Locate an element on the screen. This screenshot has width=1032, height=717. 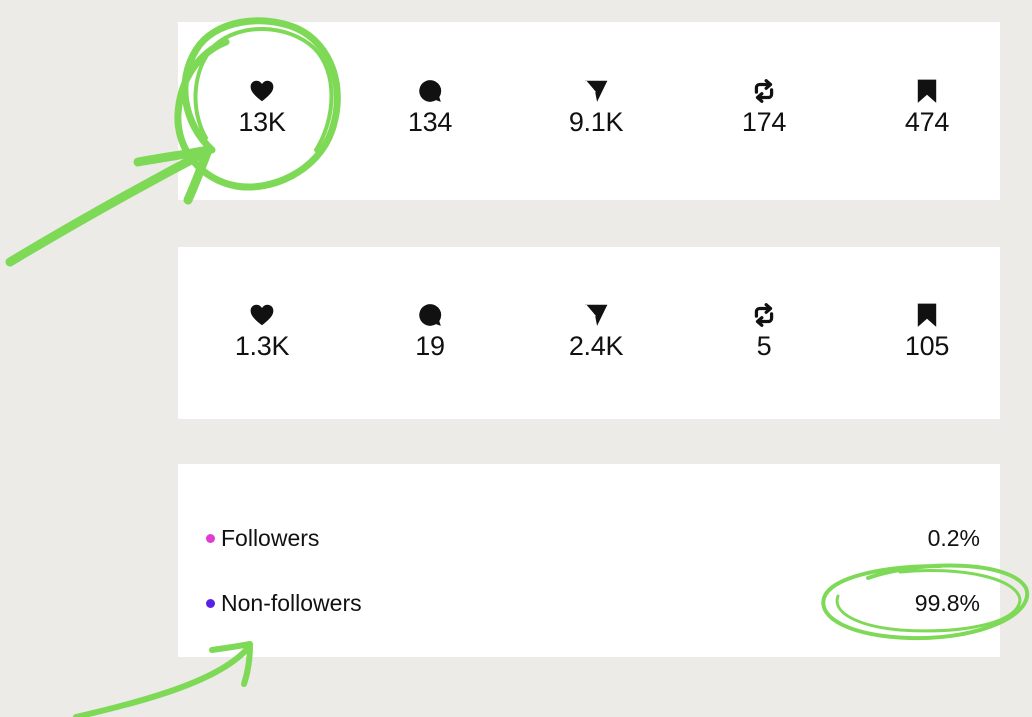
non-followers-percentage: 99.8% is located at coordinates (947, 602).